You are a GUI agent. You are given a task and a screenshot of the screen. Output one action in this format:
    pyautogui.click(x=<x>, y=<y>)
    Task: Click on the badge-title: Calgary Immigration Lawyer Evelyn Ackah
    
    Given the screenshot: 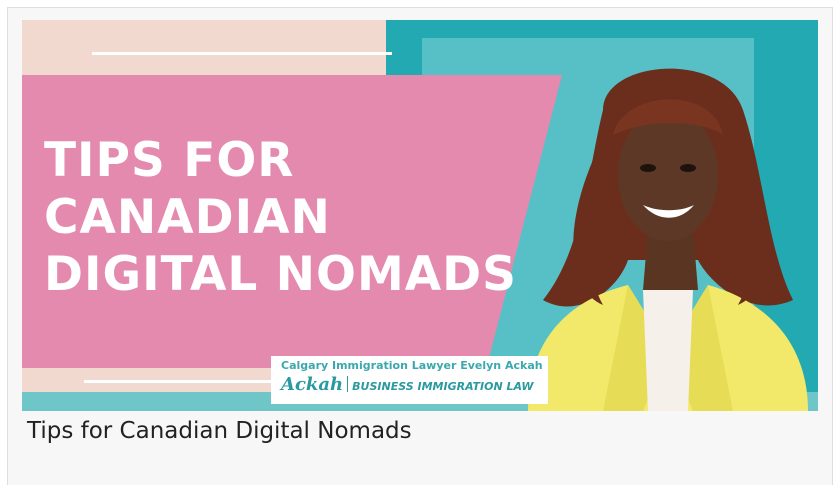 What is the action you would take?
    pyautogui.click(x=412, y=365)
    